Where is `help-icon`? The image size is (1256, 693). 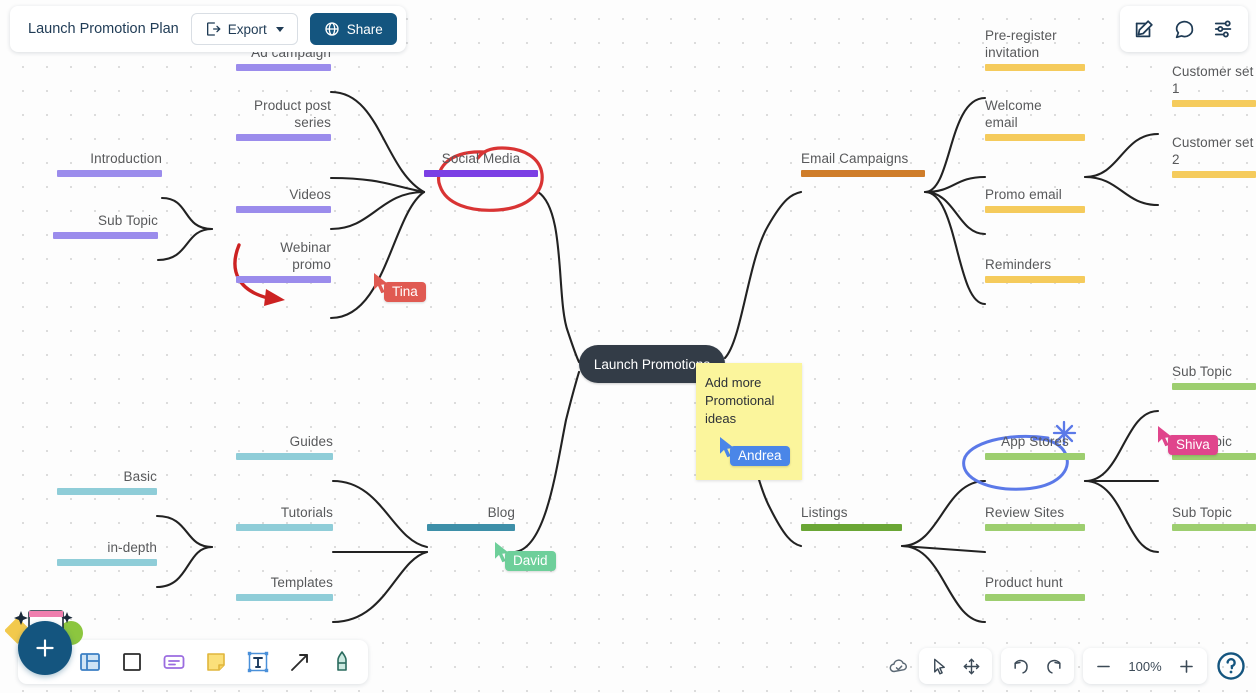 help-icon is located at coordinates (1231, 666).